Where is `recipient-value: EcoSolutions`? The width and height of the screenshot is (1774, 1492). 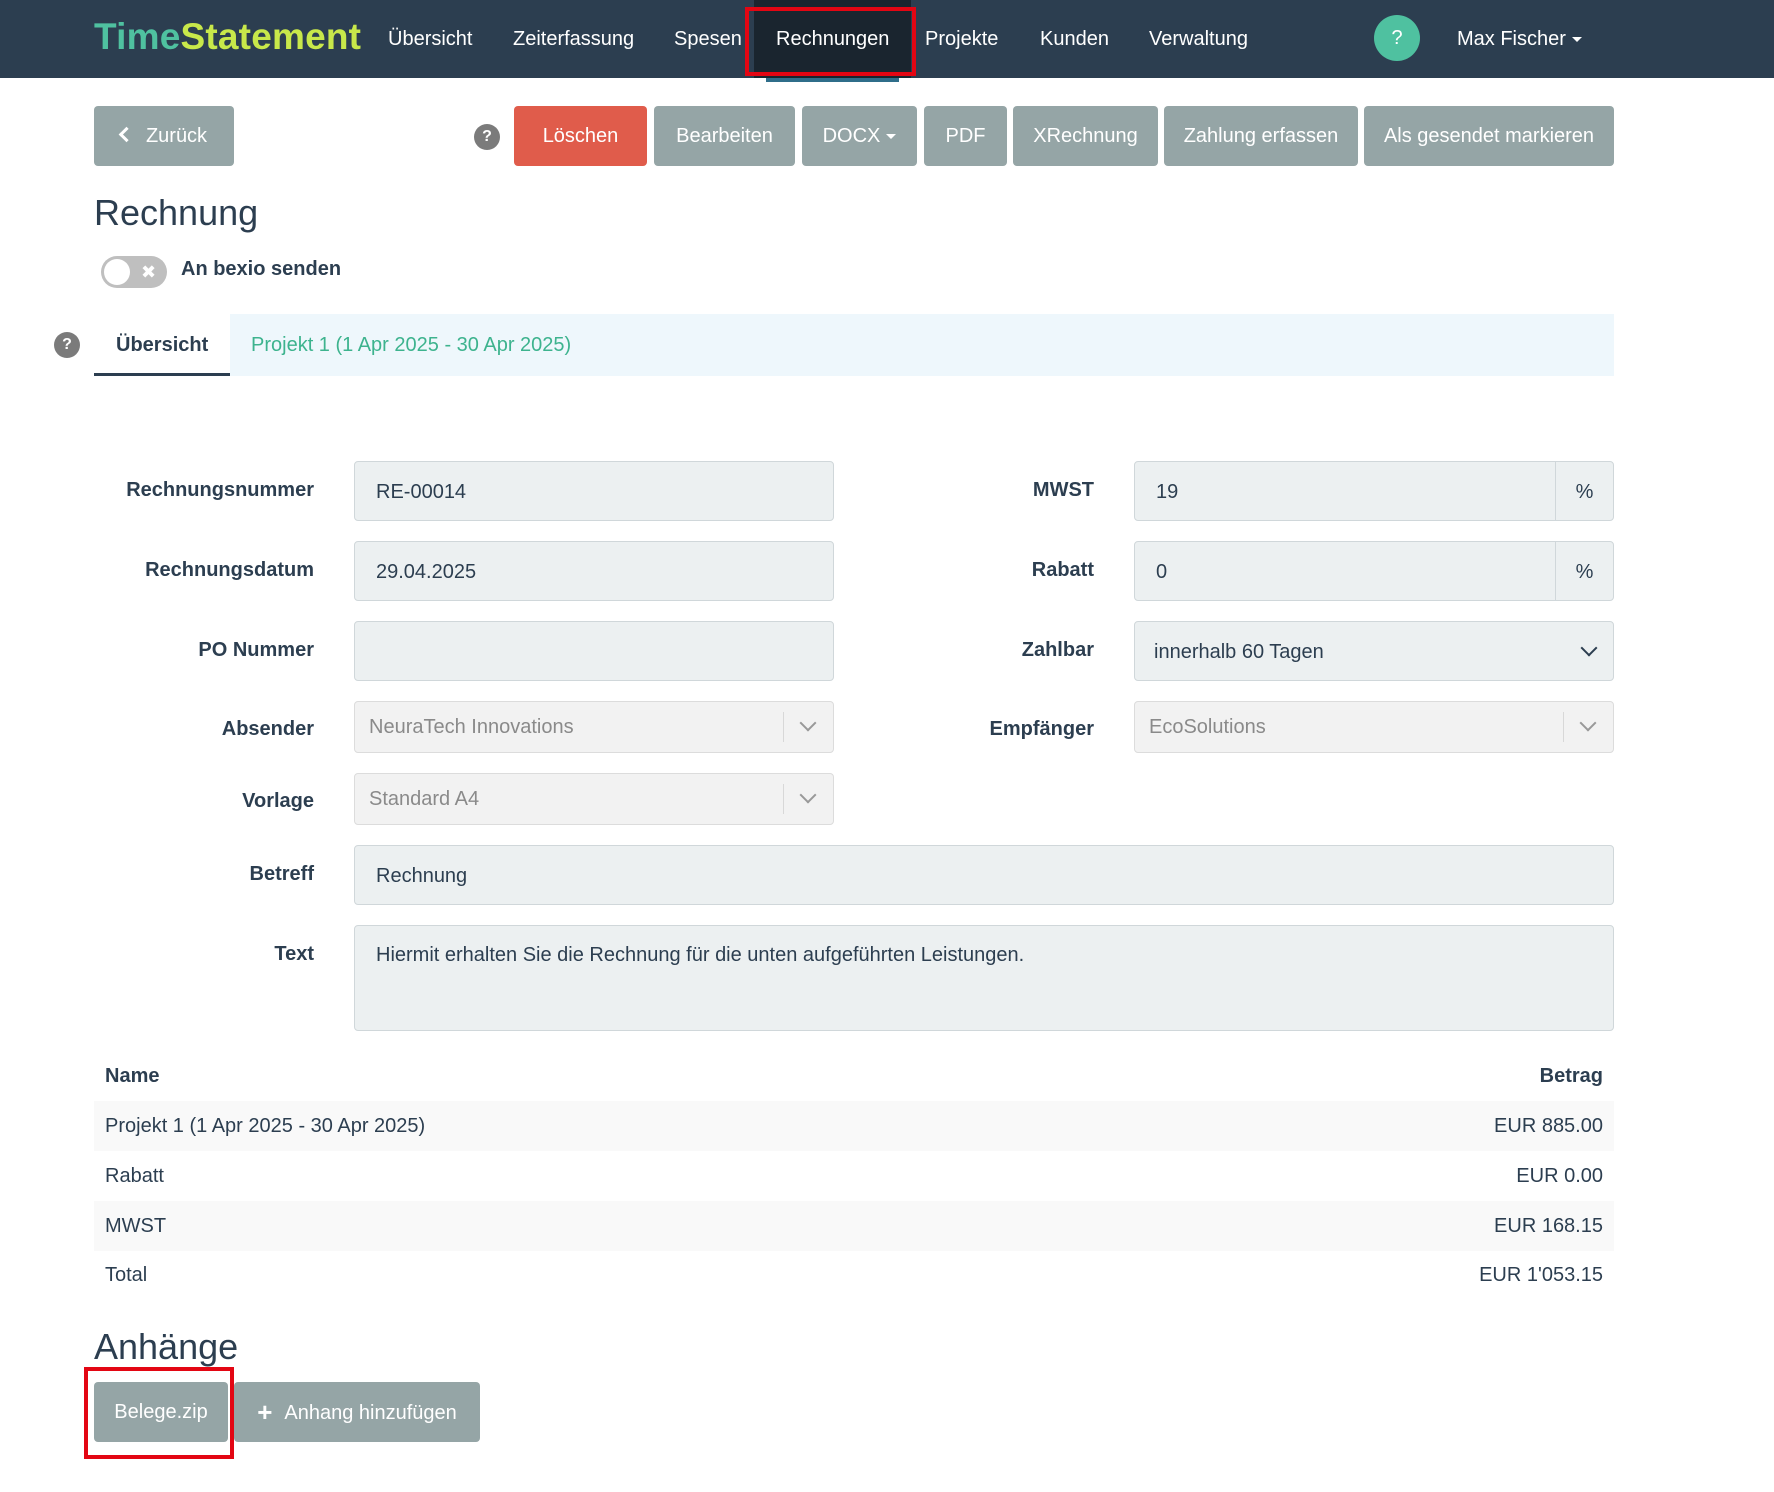
recipient-value: EcoSolutions is located at coordinates (1207, 727).